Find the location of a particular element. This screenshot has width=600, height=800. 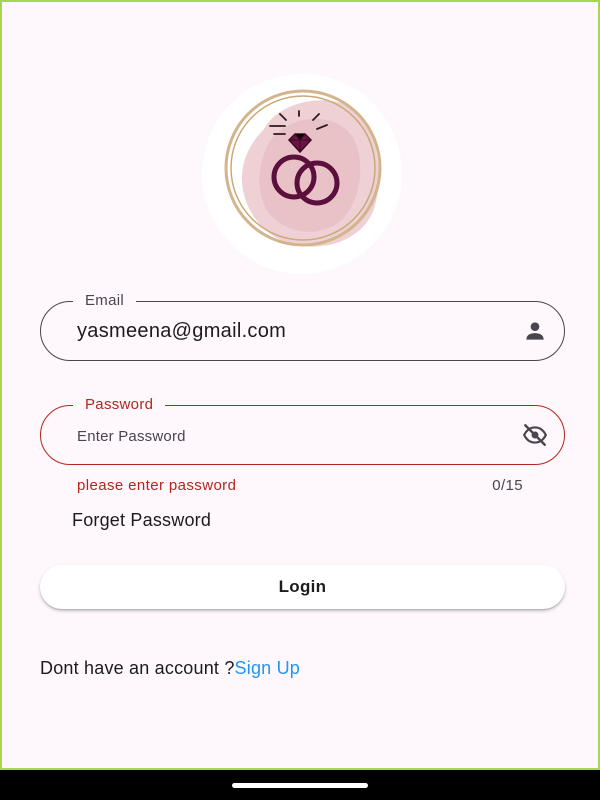

app-logo is located at coordinates (302, 174).